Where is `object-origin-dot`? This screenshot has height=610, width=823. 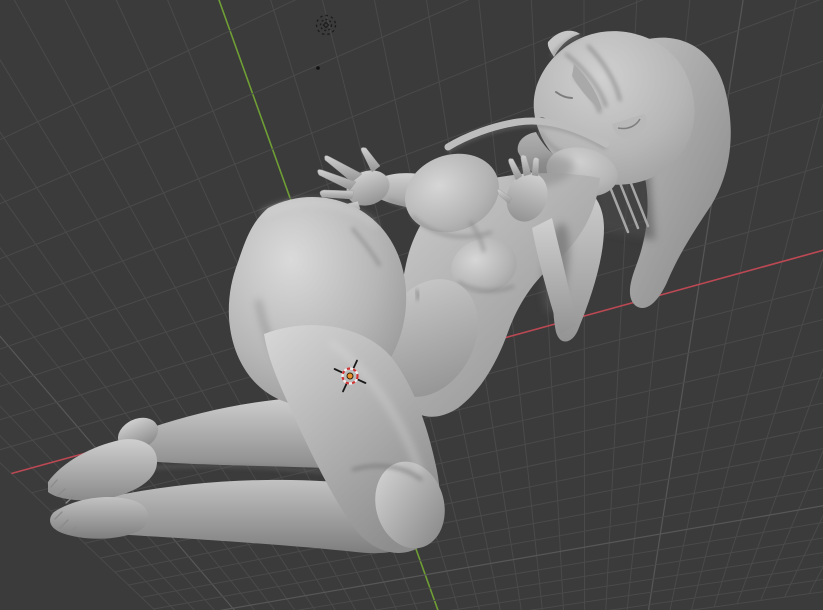 object-origin-dot is located at coordinates (318, 68).